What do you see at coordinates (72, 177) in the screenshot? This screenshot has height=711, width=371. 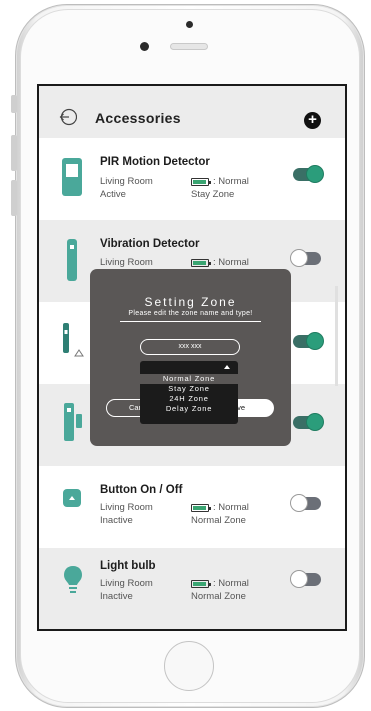 I see `motion-sensor-icon` at bounding box center [72, 177].